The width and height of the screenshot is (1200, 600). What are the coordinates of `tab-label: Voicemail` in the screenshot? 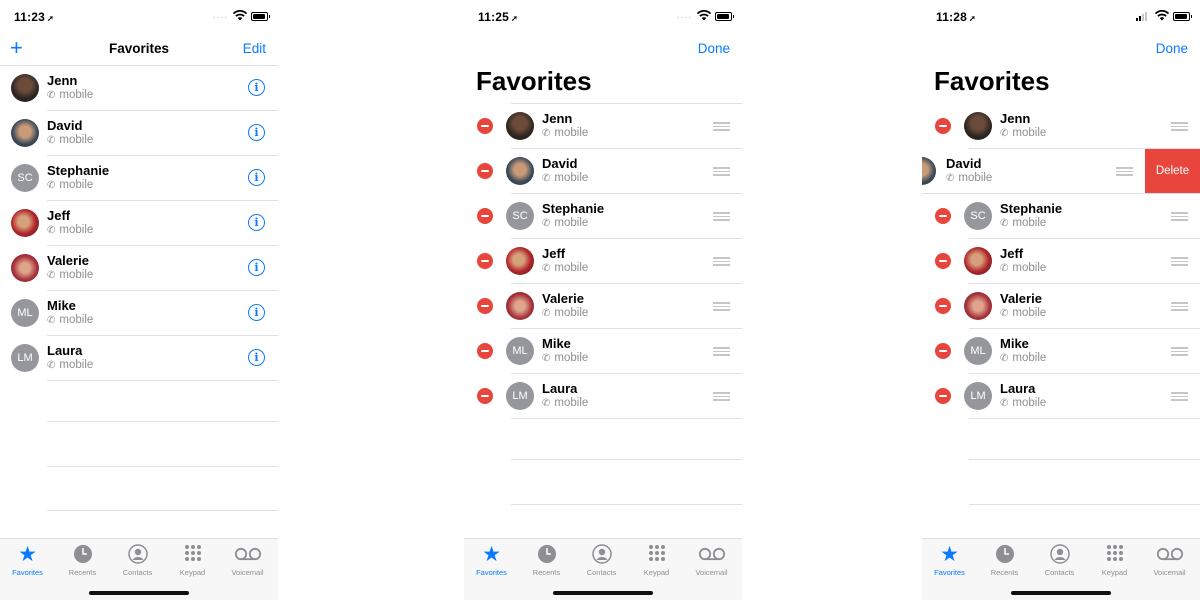 It's located at (1169, 572).